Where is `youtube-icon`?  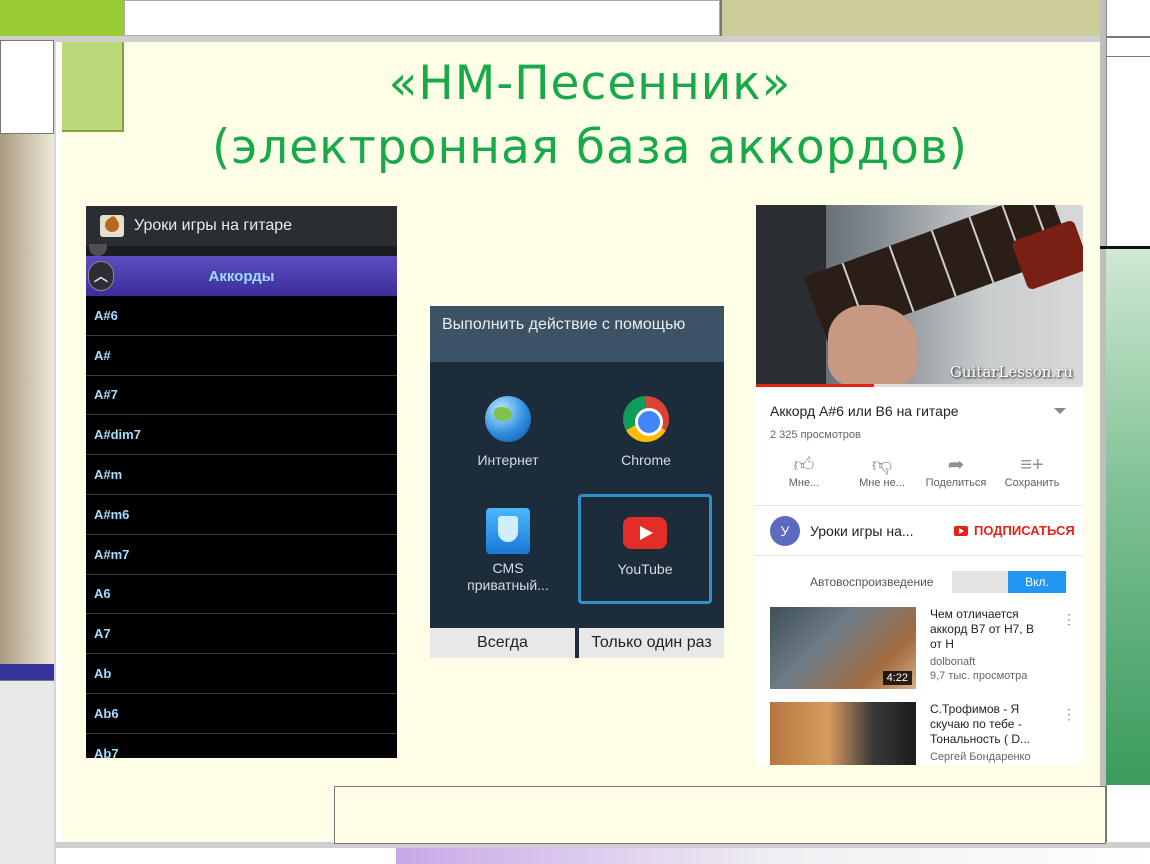
youtube-icon is located at coordinates (645, 533).